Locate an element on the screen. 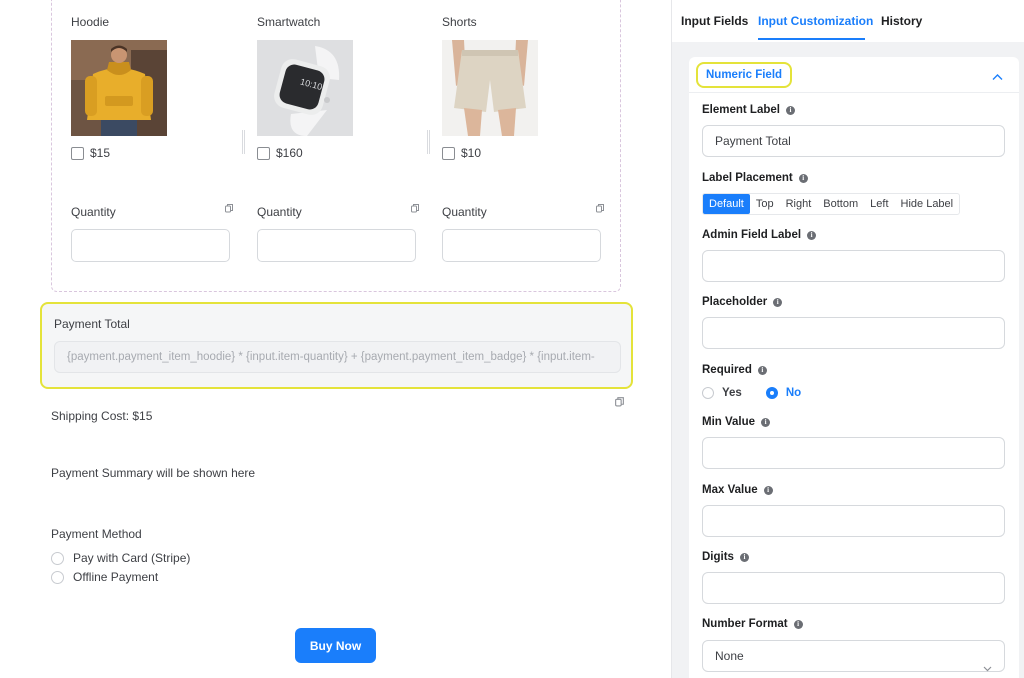 Image resolution: width=1024 pixels, height=678 pixels. payment-option-offline: Offline Payment is located at coordinates (104, 577).